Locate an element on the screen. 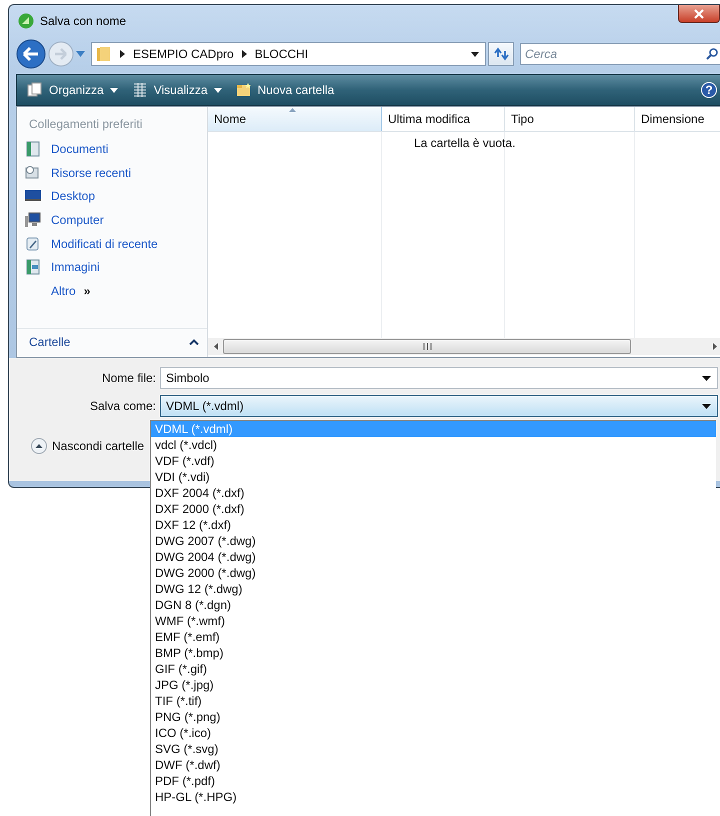  column-header: Tipo is located at coordinates (570, 119).